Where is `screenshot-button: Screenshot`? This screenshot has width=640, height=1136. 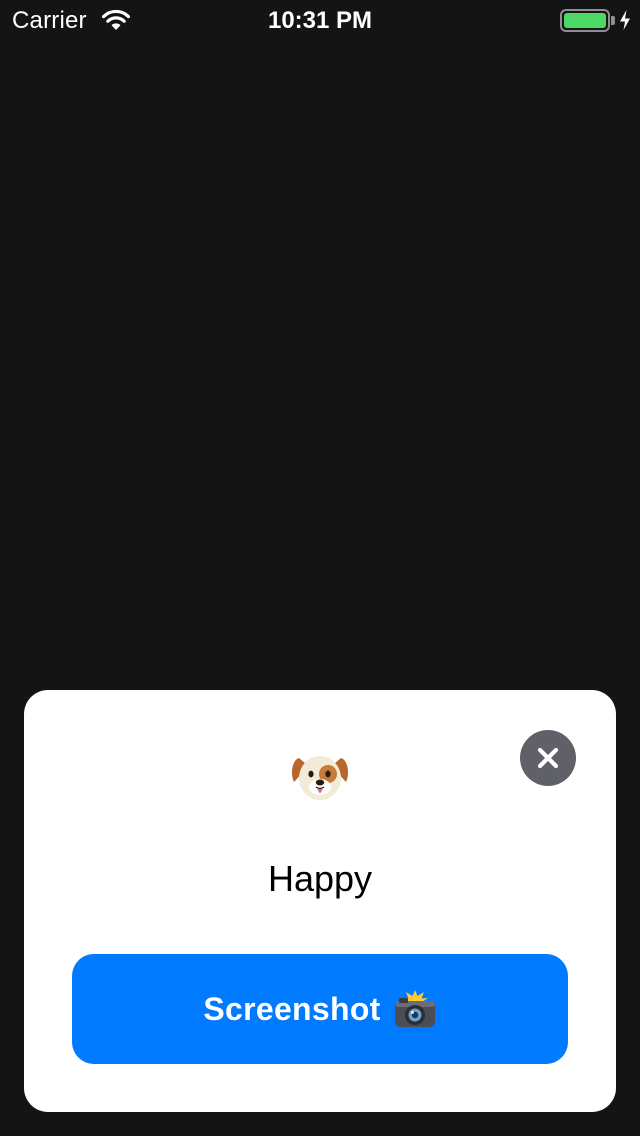 screenshot-button: Screenshot is located at coordinates (320, 1009).